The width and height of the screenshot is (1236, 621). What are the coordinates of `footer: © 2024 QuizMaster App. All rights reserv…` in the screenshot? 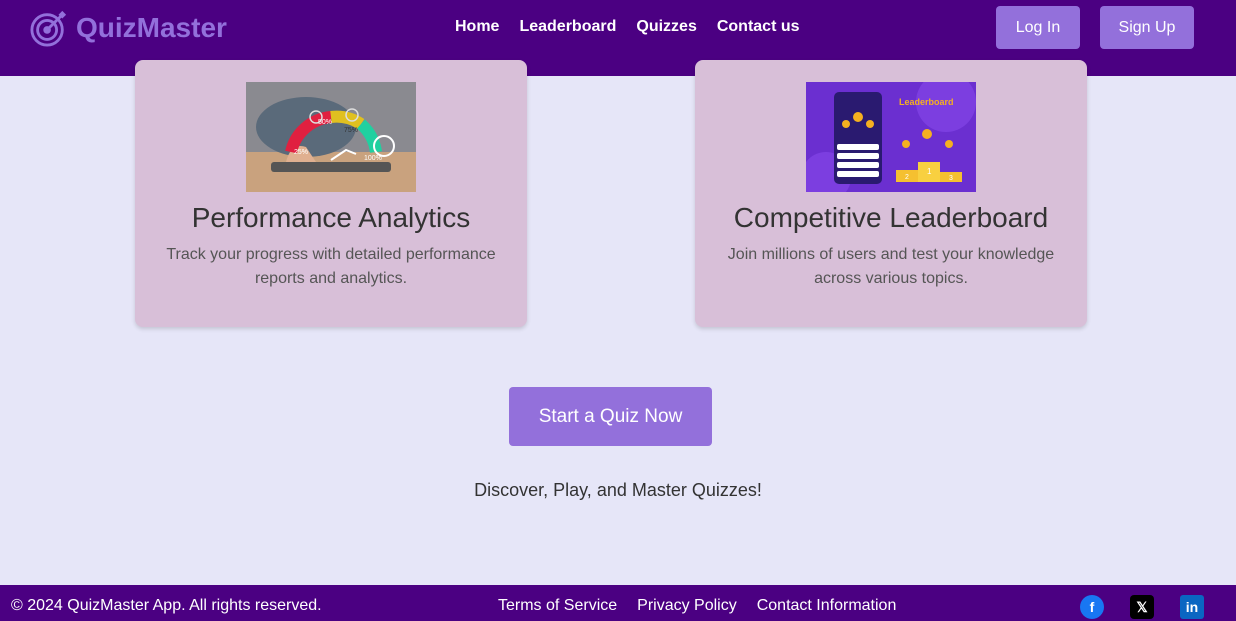 It's located at (618, 603).